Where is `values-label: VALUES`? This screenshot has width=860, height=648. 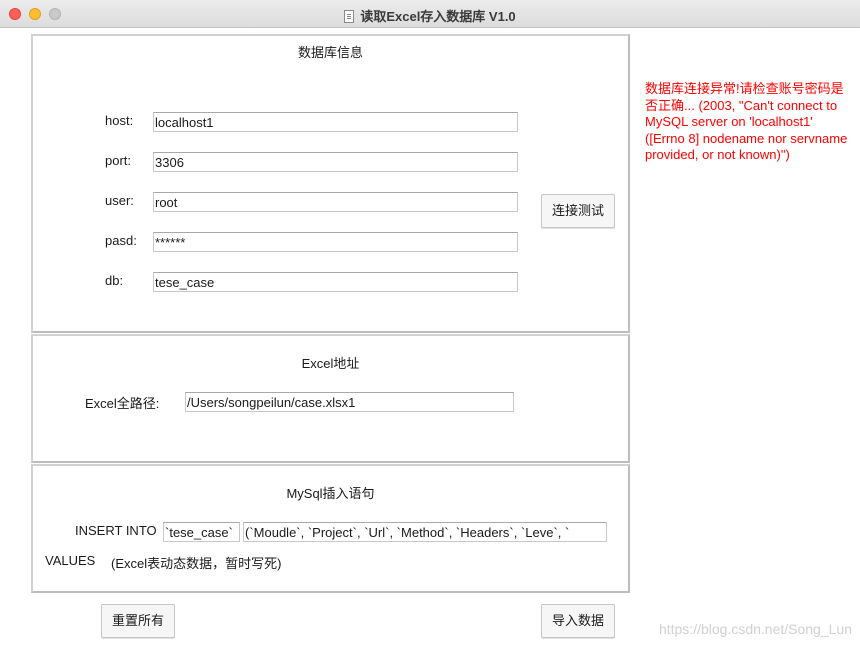 values-label: VALUES is located at coordinates (70, 560).